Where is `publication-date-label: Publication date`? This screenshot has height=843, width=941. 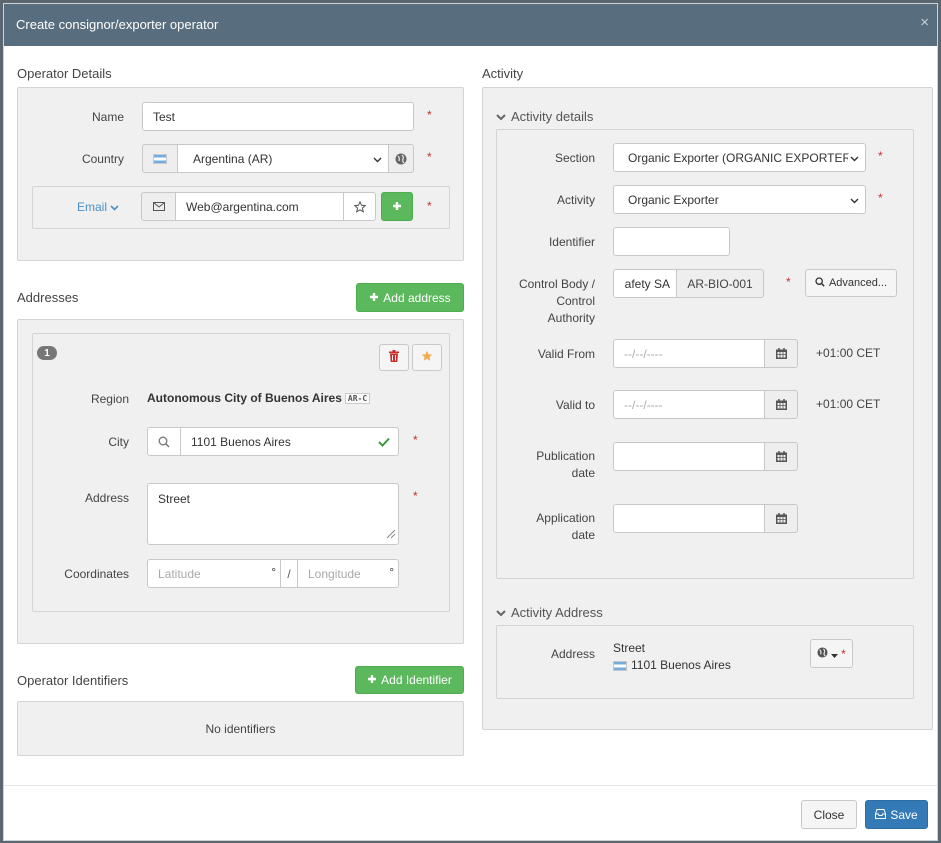 publication-date-label: Publication date is located at coordinates (546, 465).